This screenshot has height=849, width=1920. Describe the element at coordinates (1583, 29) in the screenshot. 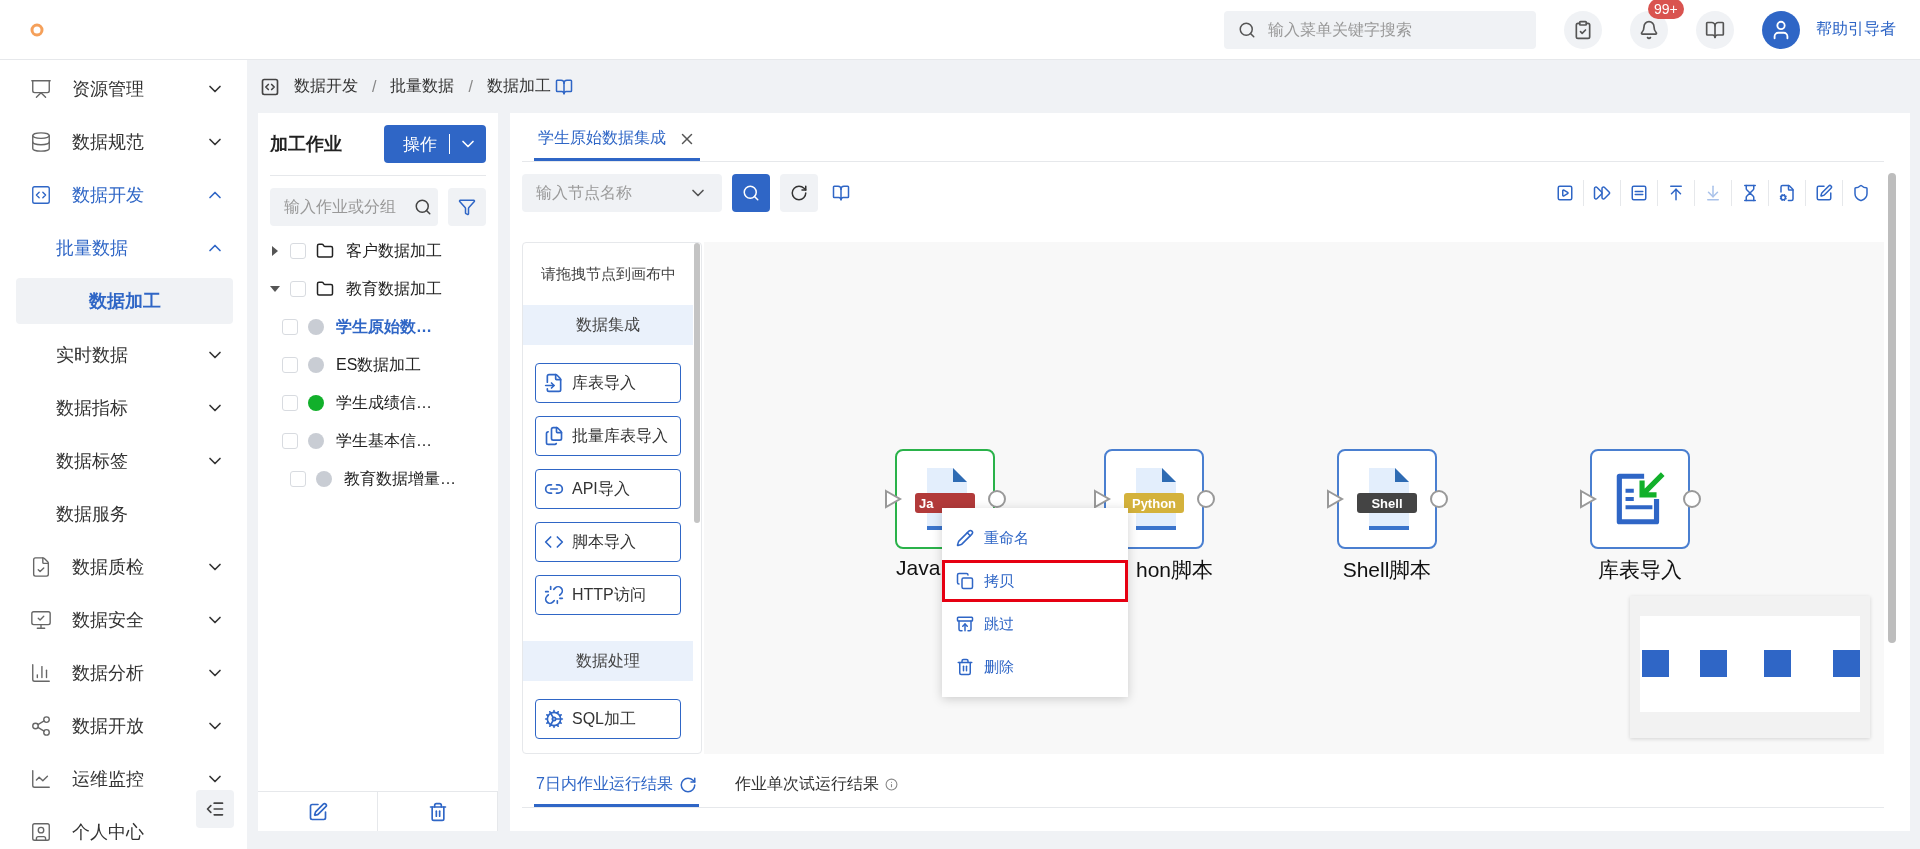

I see `task-button` at that location.